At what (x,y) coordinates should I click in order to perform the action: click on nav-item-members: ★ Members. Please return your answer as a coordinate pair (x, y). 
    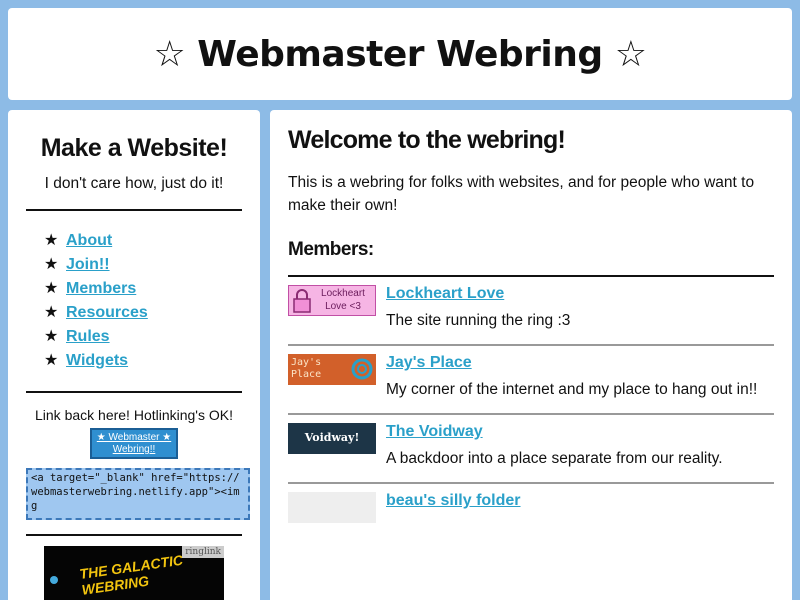
    Looking at the image, I should click on (143, 289).